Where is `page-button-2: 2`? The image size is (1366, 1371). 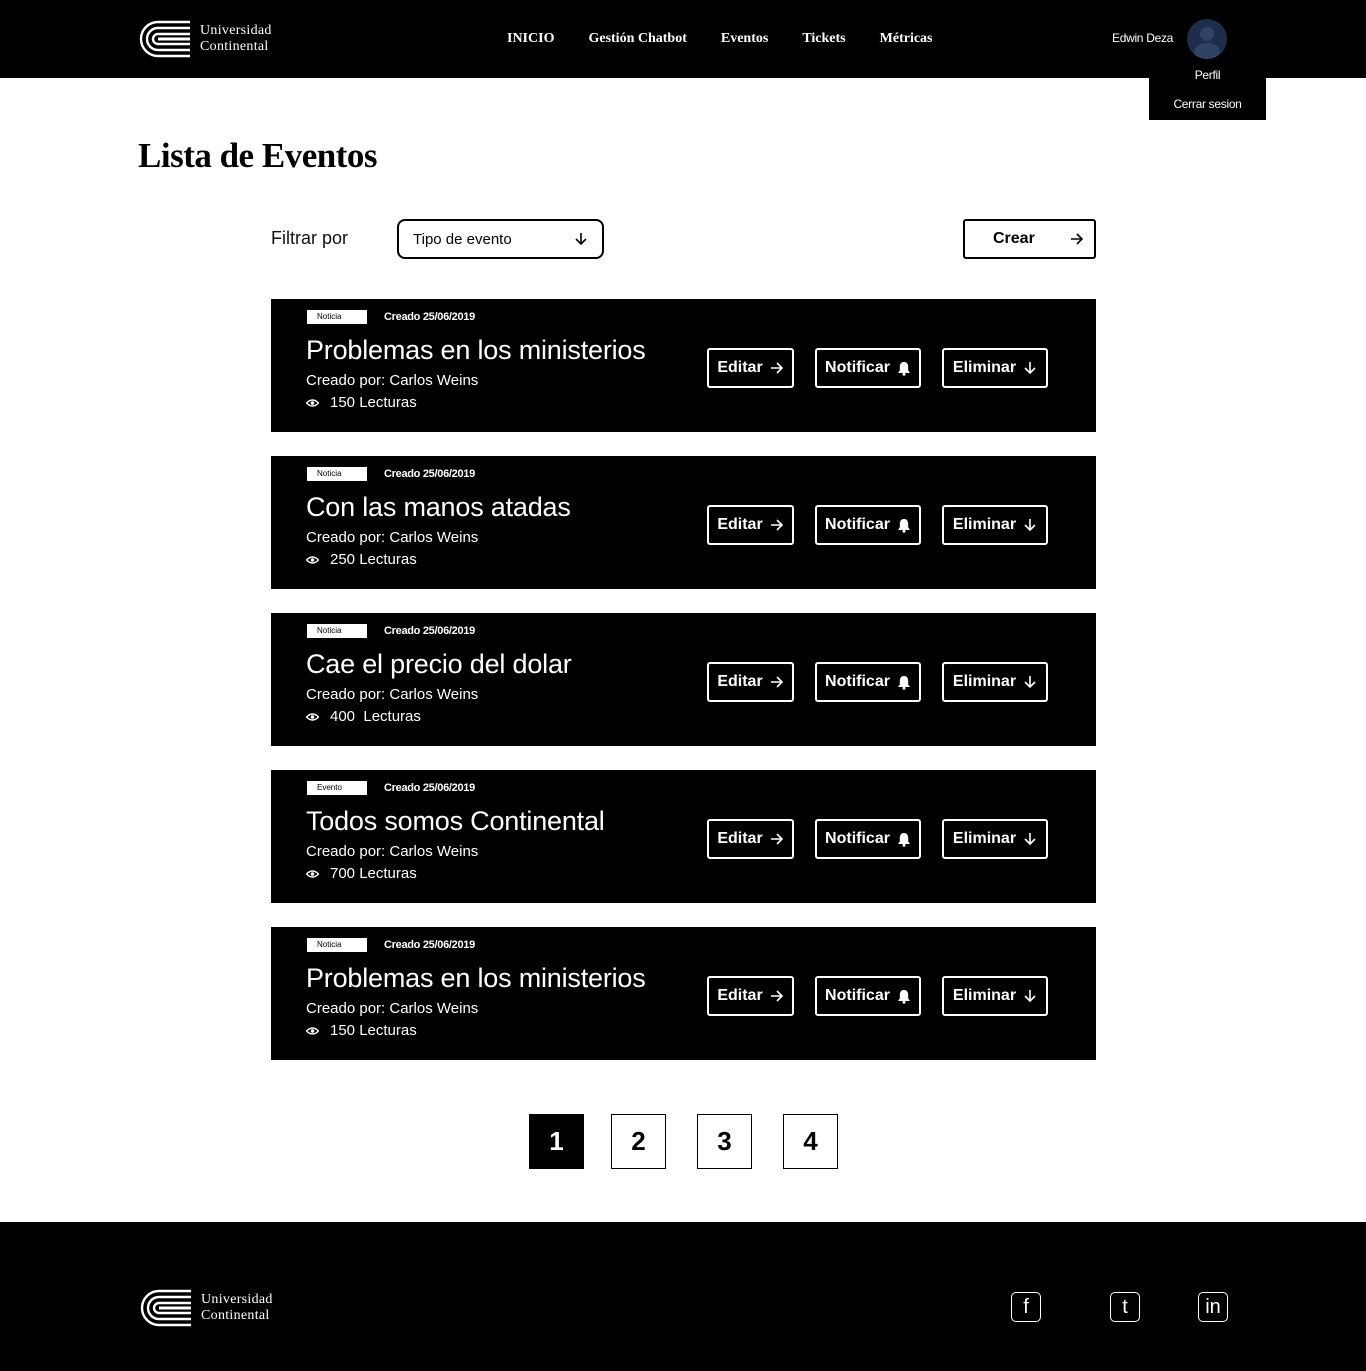 page-button-2: 2 is located at coordinates (638, 1141).